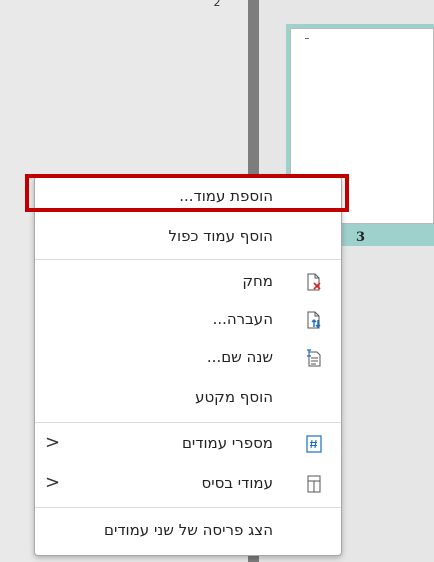  I want to click on menu-item-add-section: הוסף מקטע, so click(188, 398).